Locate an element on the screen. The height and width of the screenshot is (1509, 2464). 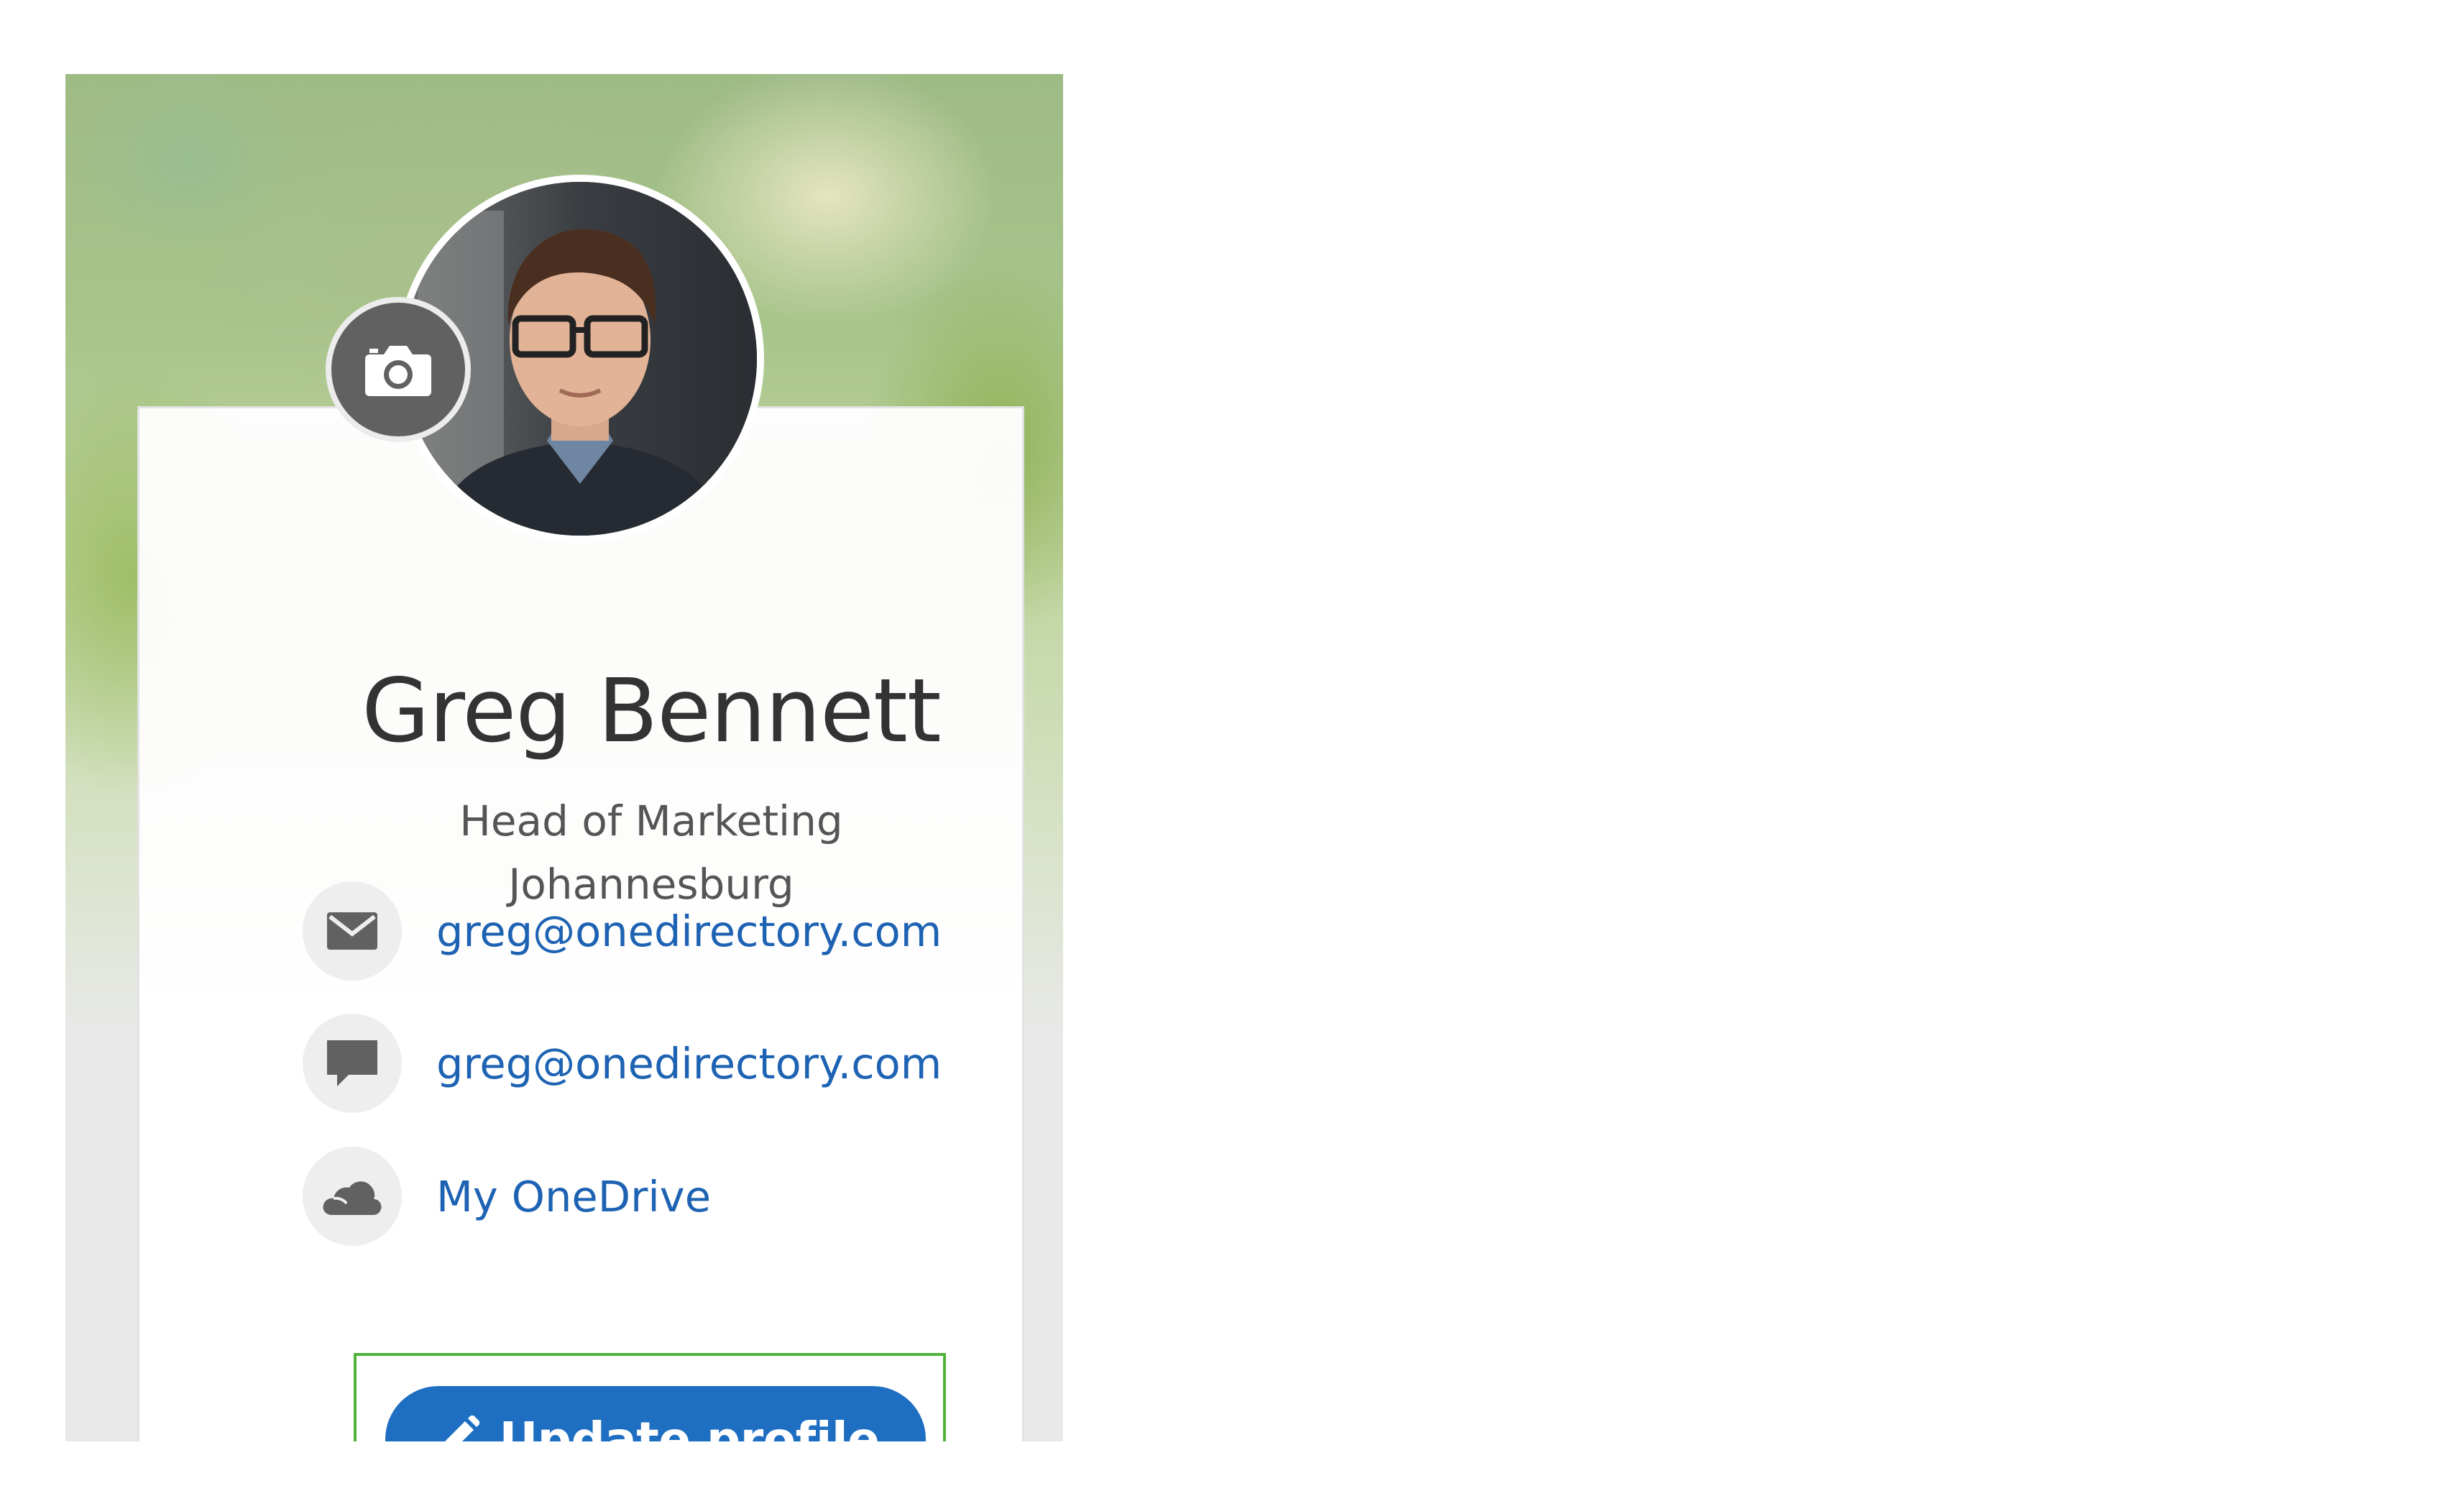
camera-icon is located at coordinates (398, 371).